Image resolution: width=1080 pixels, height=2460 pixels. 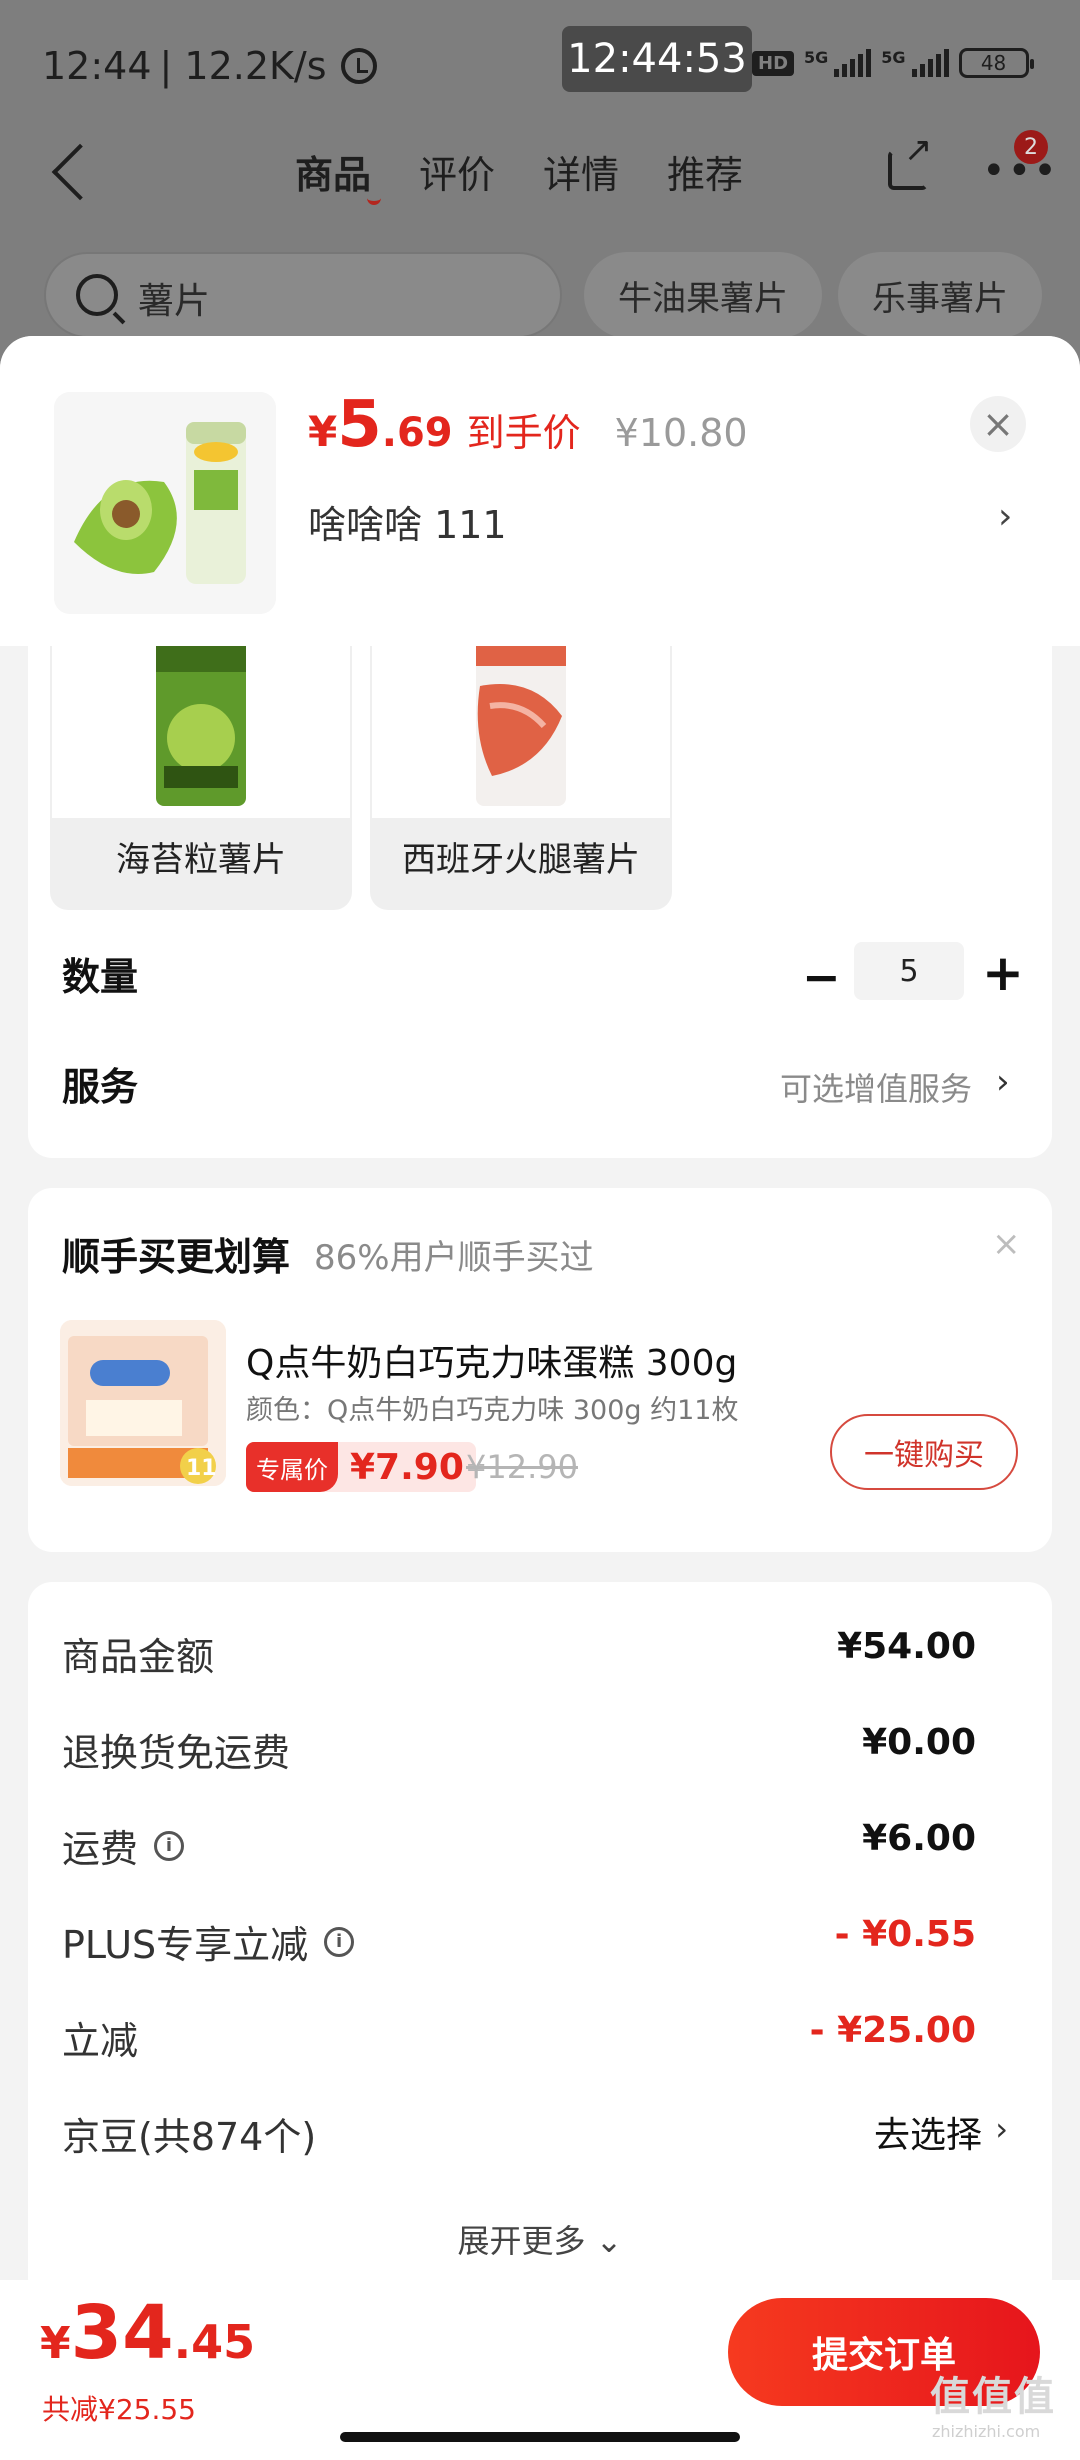 What do you see at coordinates (924, 1452) in the screenshot?
I see `one-click-buy-button: 一键购买` at bounding box center [924, 1452].